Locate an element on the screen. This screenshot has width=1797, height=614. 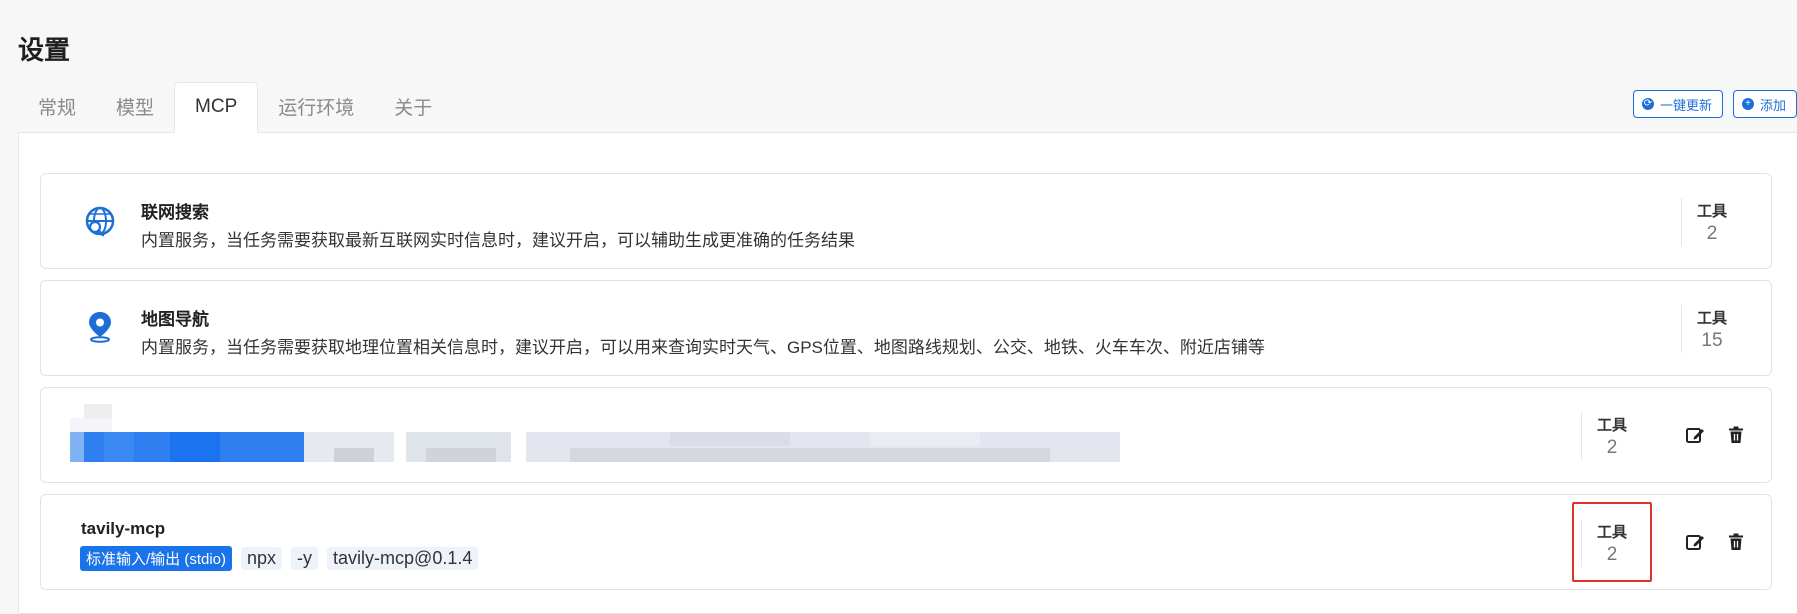
tools-count: 工具 15 is located at coordinates (1711, 329).